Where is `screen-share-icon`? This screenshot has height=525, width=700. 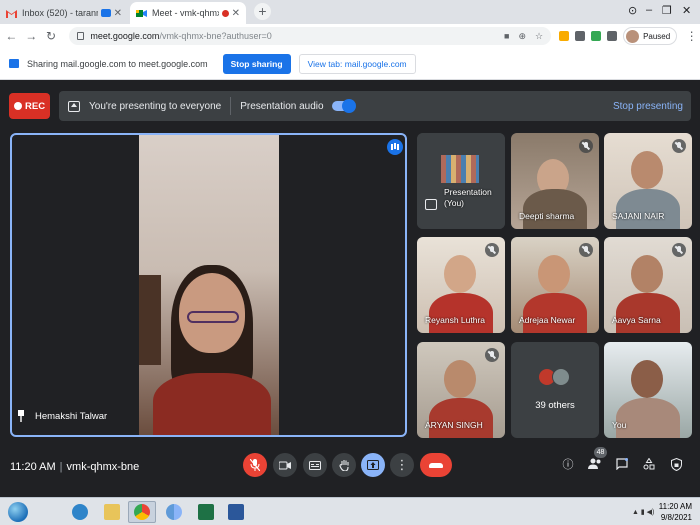 screen-share-icon is located at coordinates (105, 13).